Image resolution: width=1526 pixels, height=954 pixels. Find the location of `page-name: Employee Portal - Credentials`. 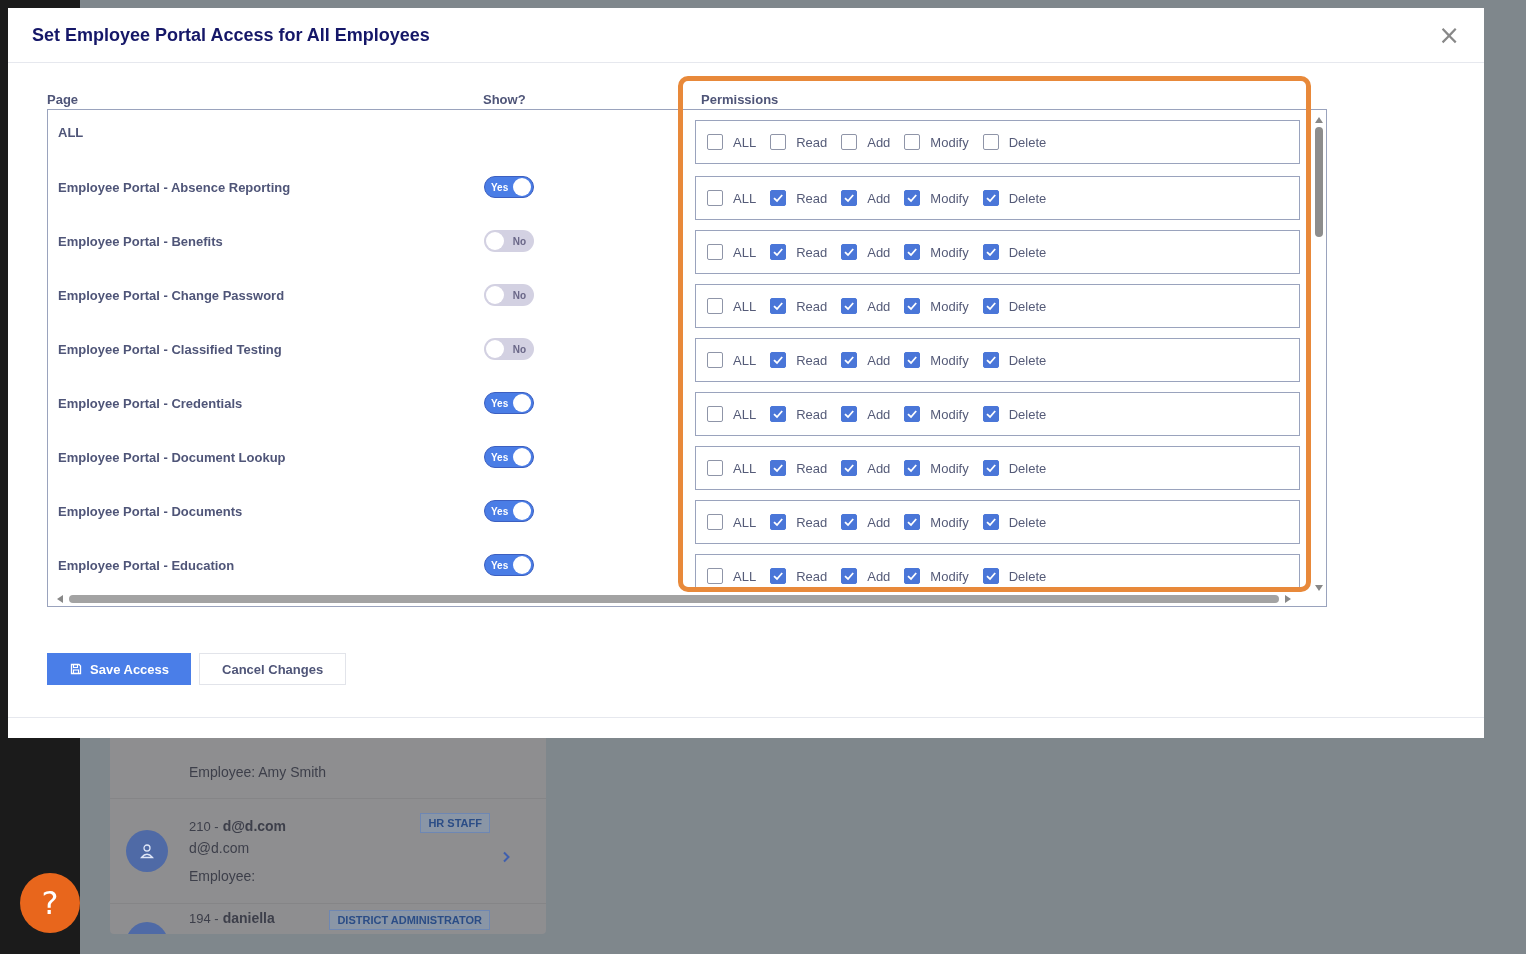

page-name: Employee Portal - Credentials is located at coordinates (150, 403).